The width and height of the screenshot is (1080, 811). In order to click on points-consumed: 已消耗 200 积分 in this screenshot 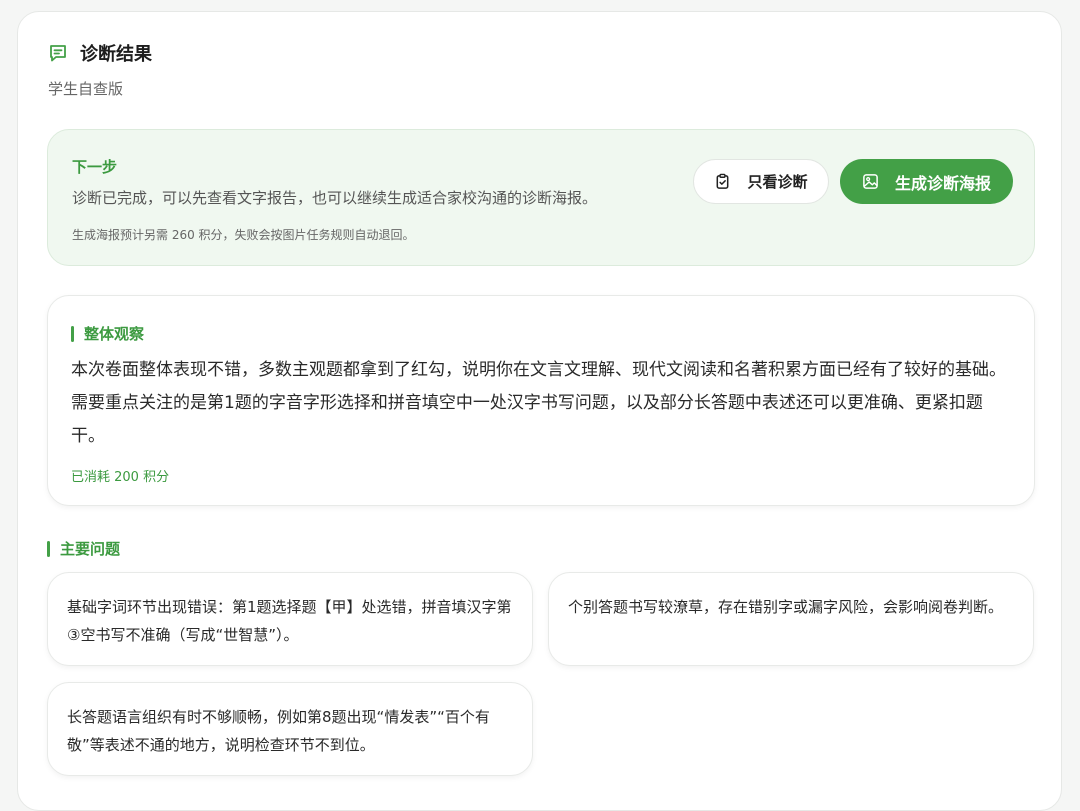, I will do `click(120, 477)`.